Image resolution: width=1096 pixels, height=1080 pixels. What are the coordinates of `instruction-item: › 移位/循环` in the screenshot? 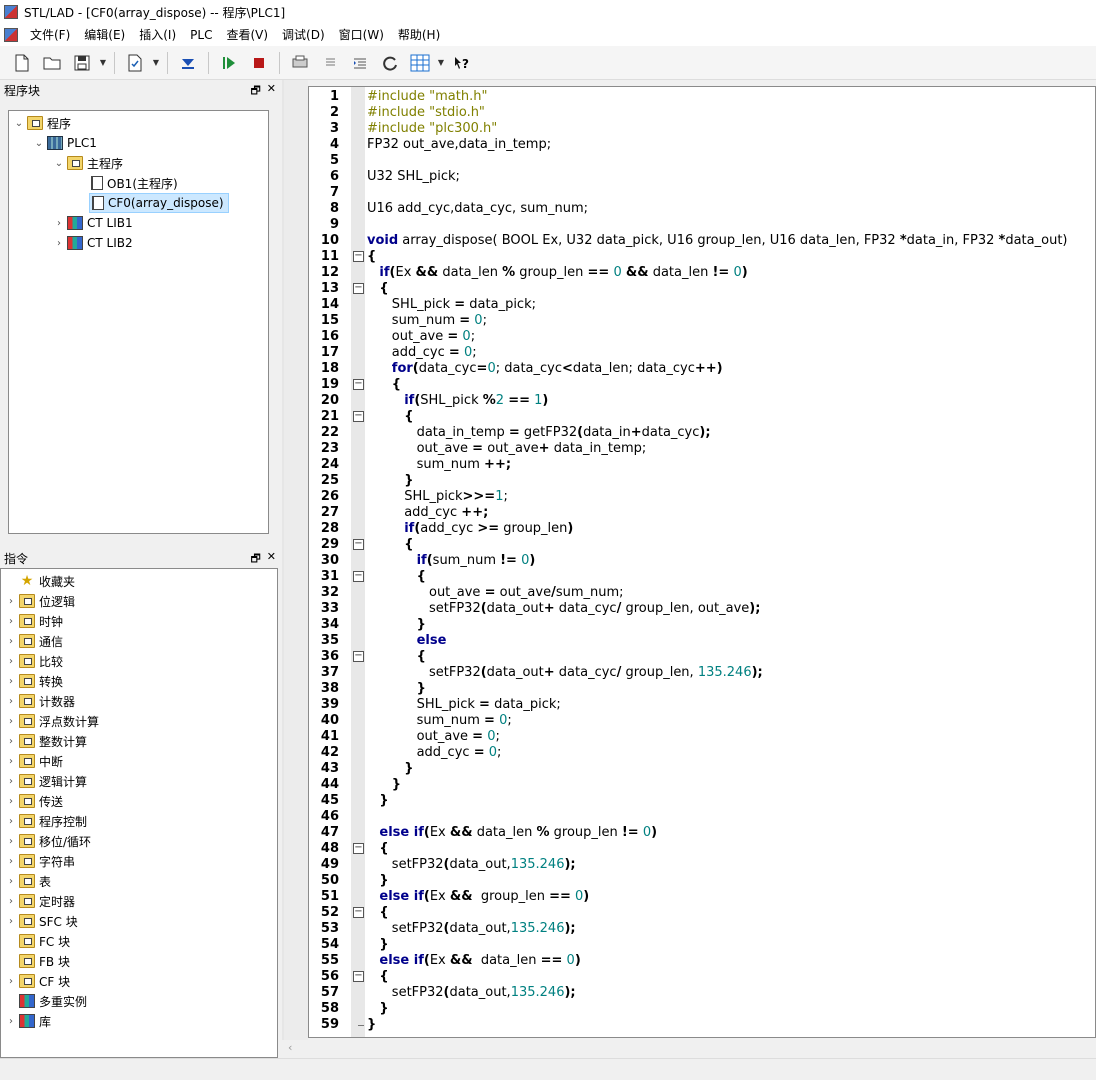 It's located at (48, 841).